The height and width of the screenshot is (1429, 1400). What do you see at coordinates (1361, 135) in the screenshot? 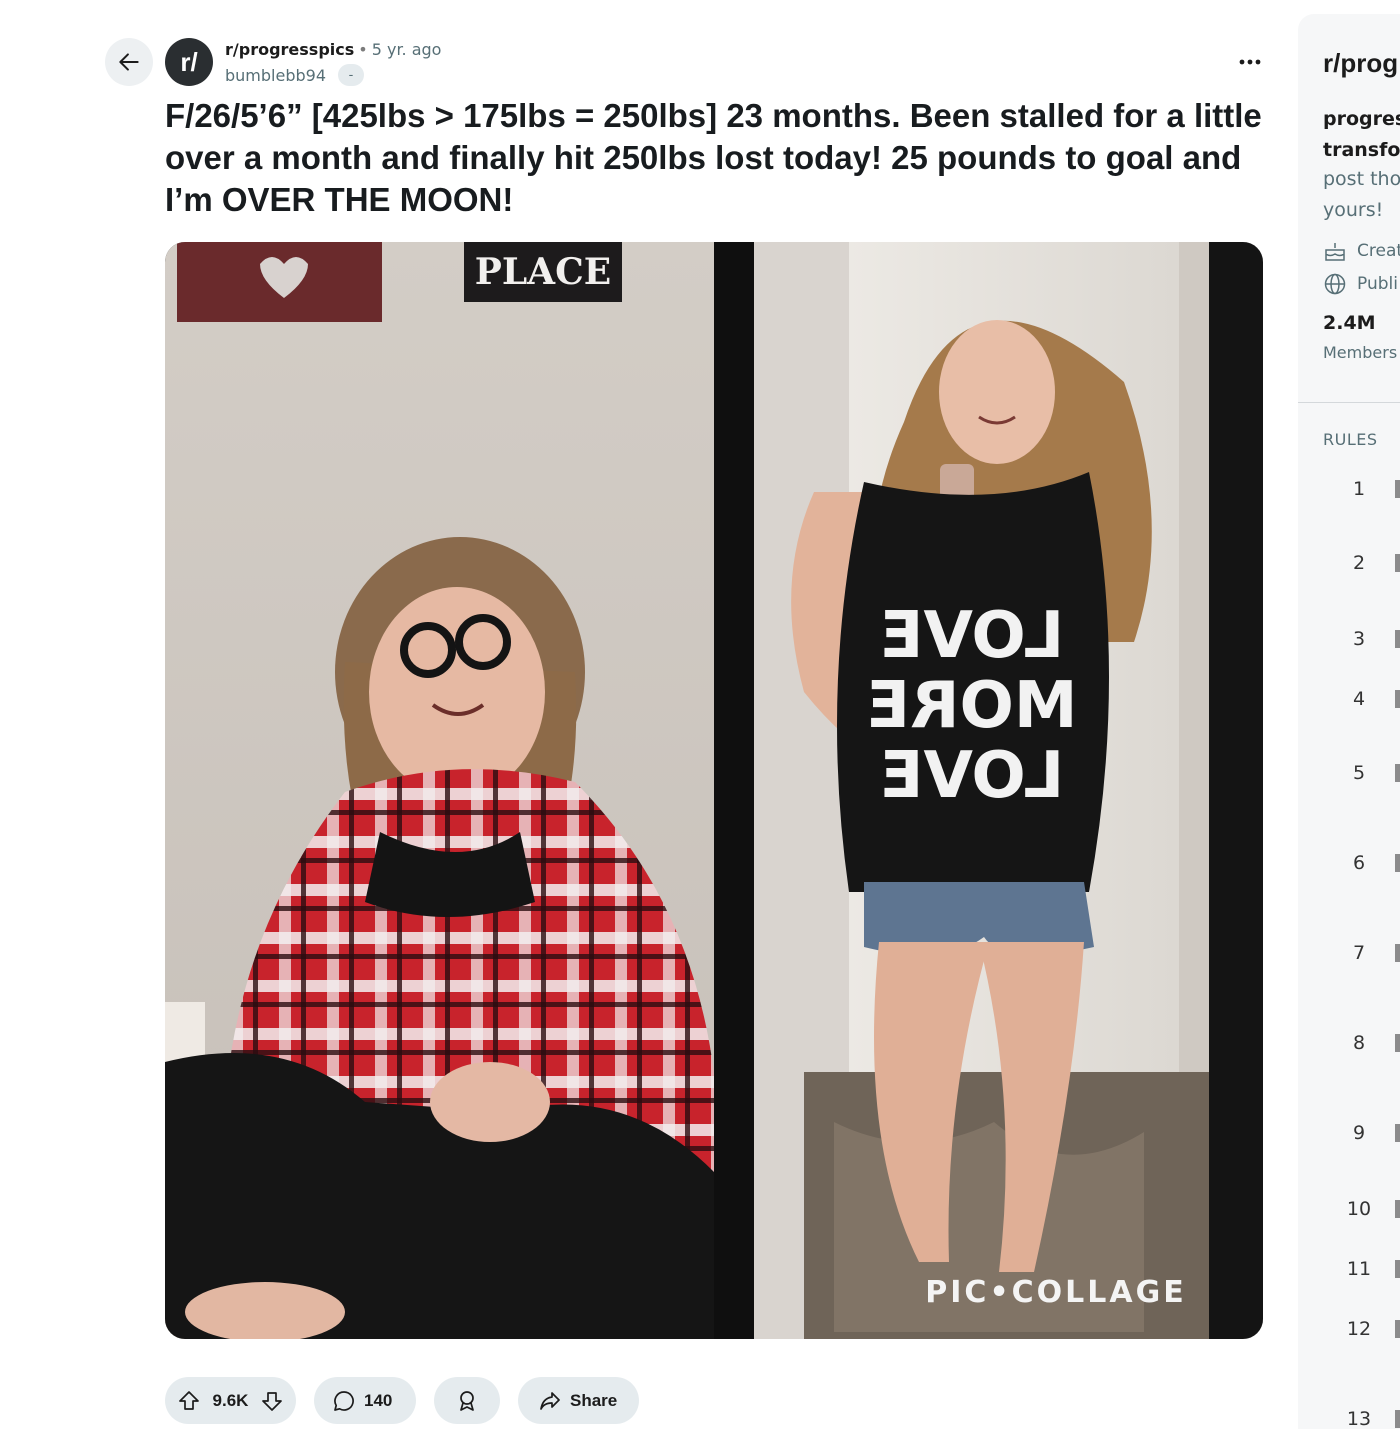
I see `community-desc-bold: progress transfor` at bounding box center [1361, 135].